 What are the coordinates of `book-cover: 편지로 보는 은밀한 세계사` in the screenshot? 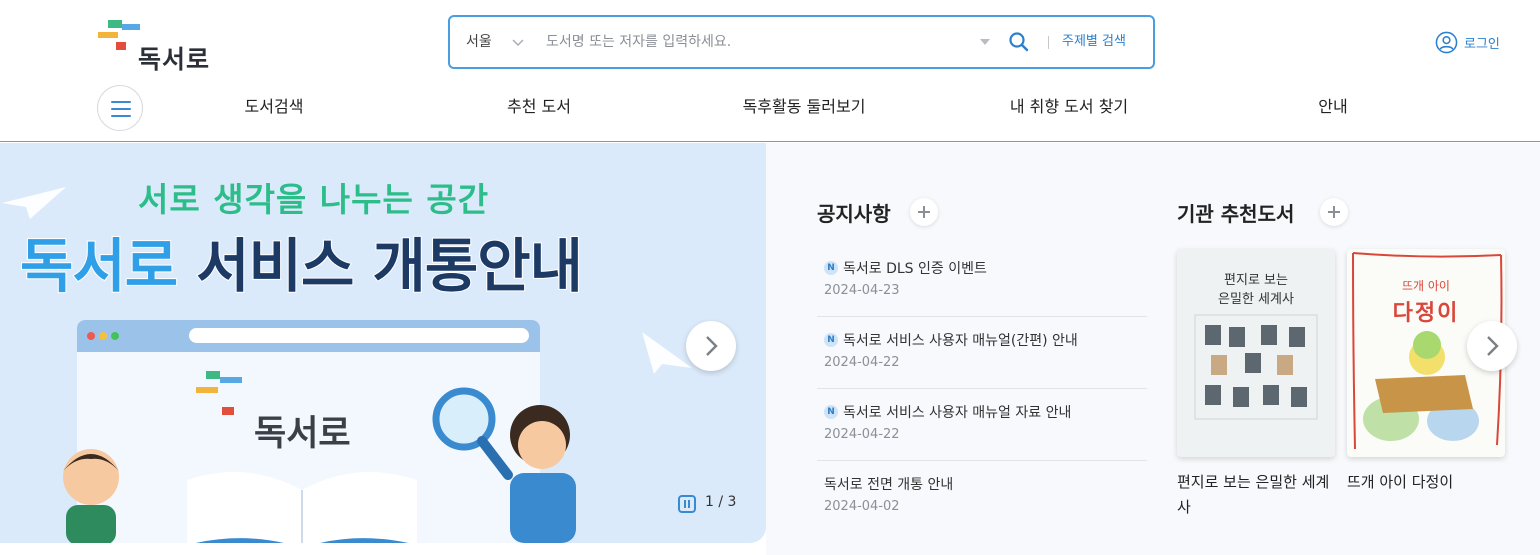 It's located at (1256, 353).